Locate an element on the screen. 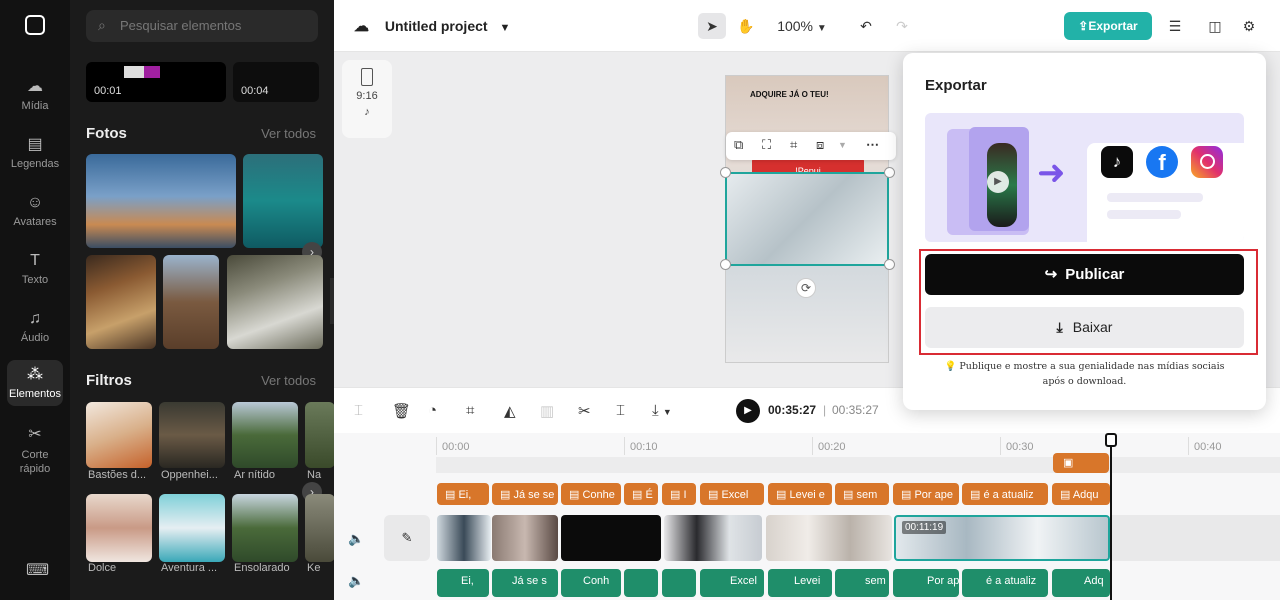 This screenshot has width=1280, height=600. speed-icon: ◔ is located at coordinates (432, 410).